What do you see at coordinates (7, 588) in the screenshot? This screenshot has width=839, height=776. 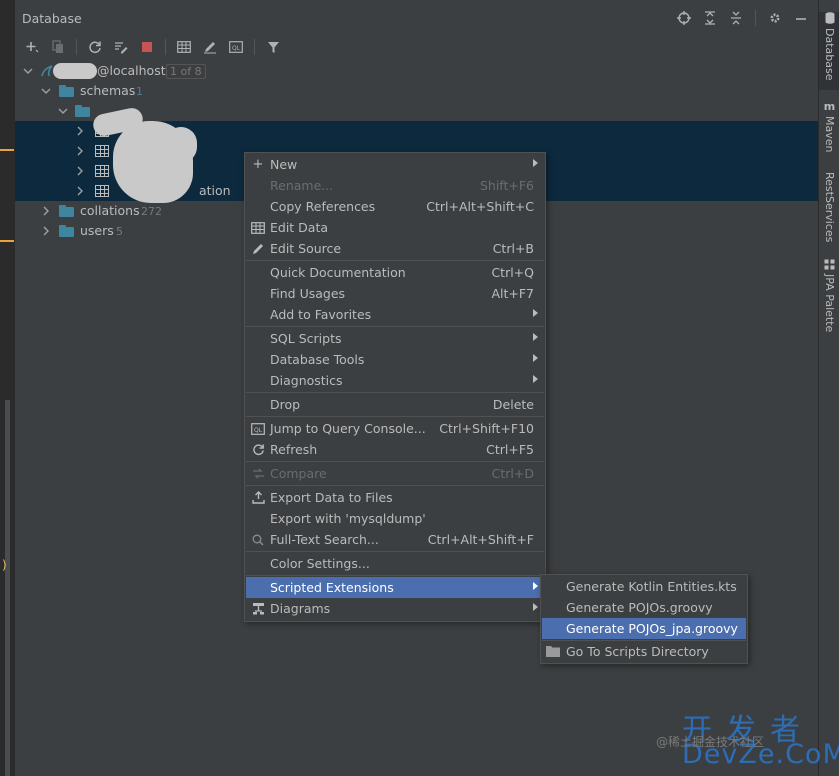 I see `editor-scrollbar` at bounding box center [7, 588].